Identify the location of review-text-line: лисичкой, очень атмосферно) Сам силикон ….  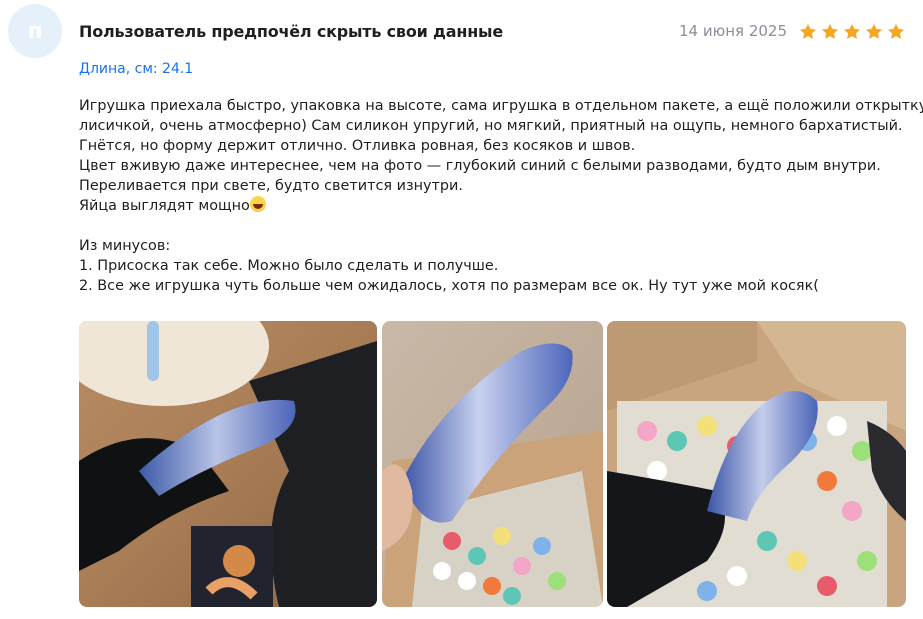
(491, 126).